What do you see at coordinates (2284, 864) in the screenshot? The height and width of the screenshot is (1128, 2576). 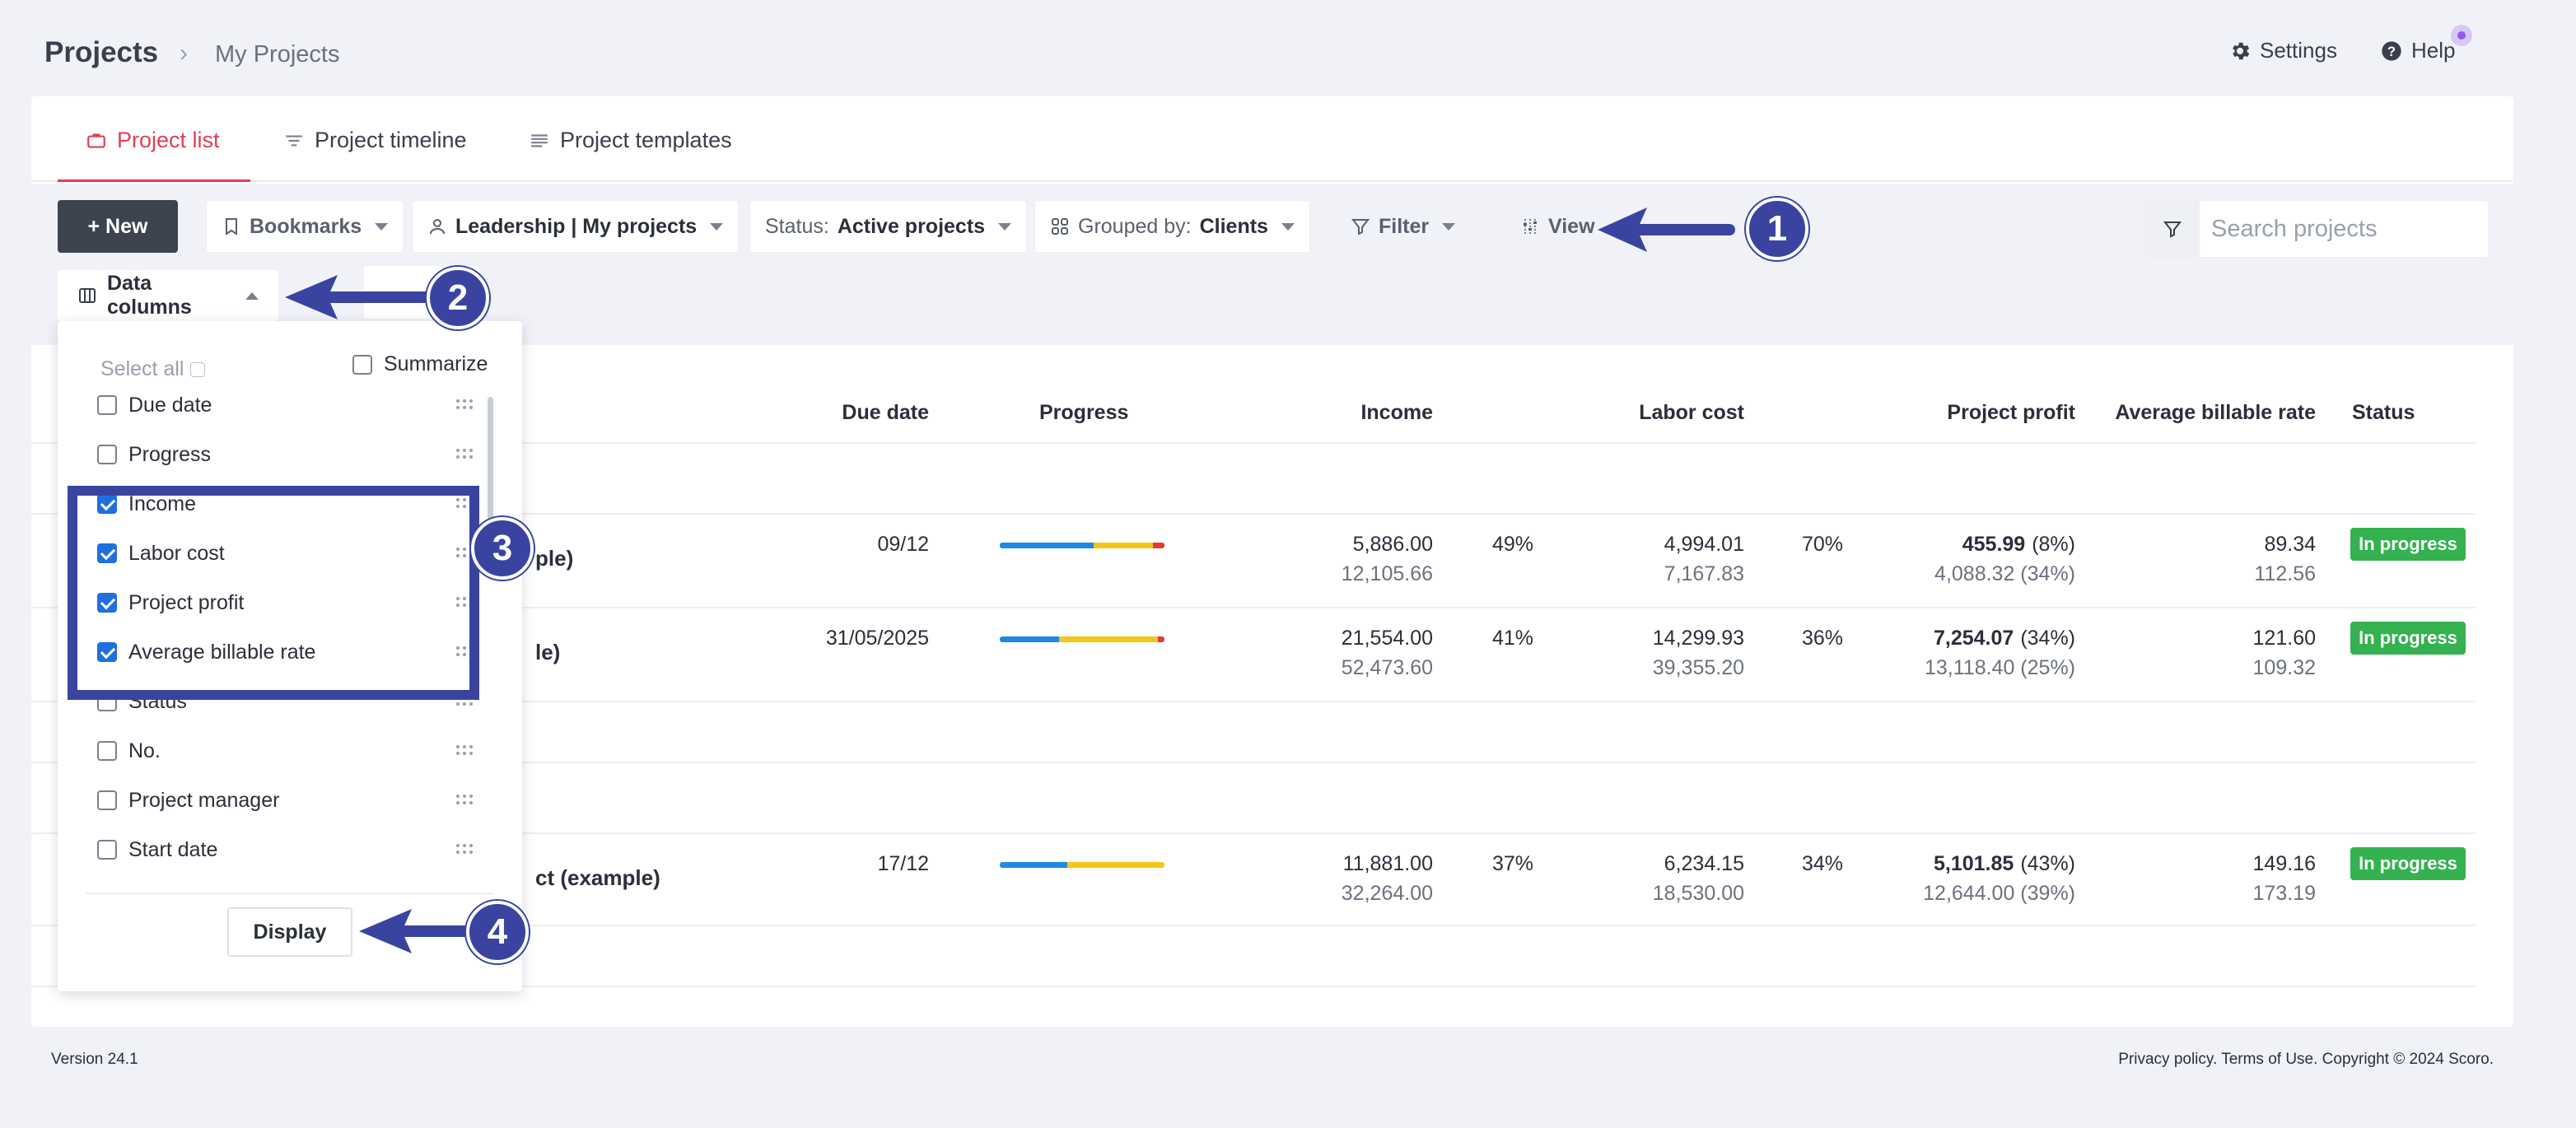 I see `avg-rate-value: 149.16` at bounding box center [2284, 864].